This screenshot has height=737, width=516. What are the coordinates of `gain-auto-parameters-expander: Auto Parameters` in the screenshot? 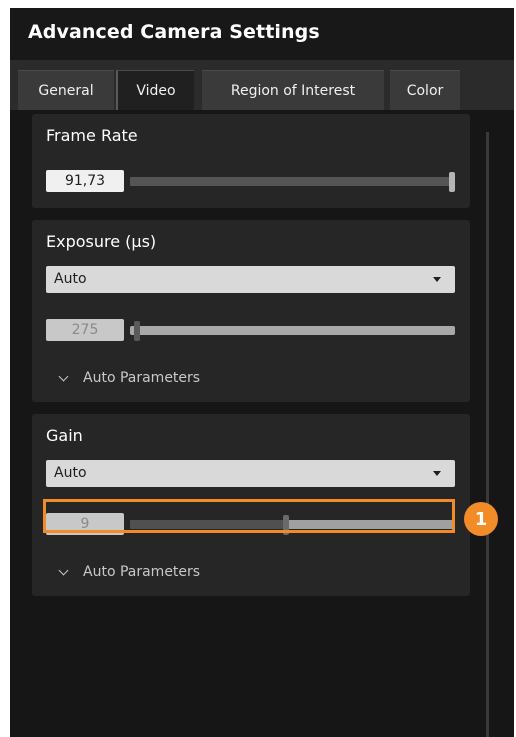 It's located at (129, 572).